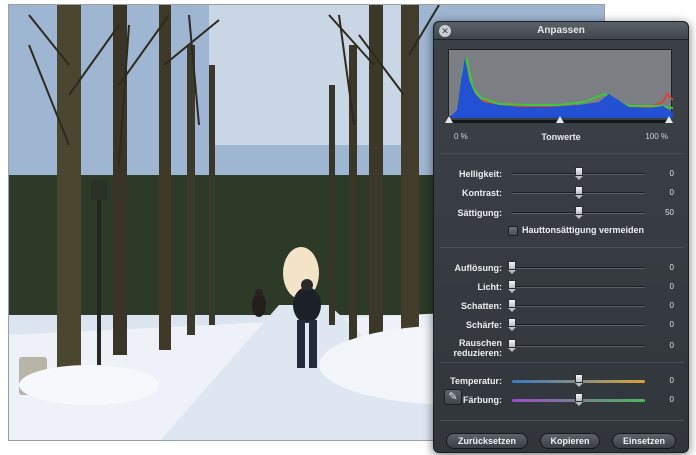 The image size is (696, 455). Describe the element at coordinates (669, 119) in the screenshot. I see `levels-white-point-handle` at that location.